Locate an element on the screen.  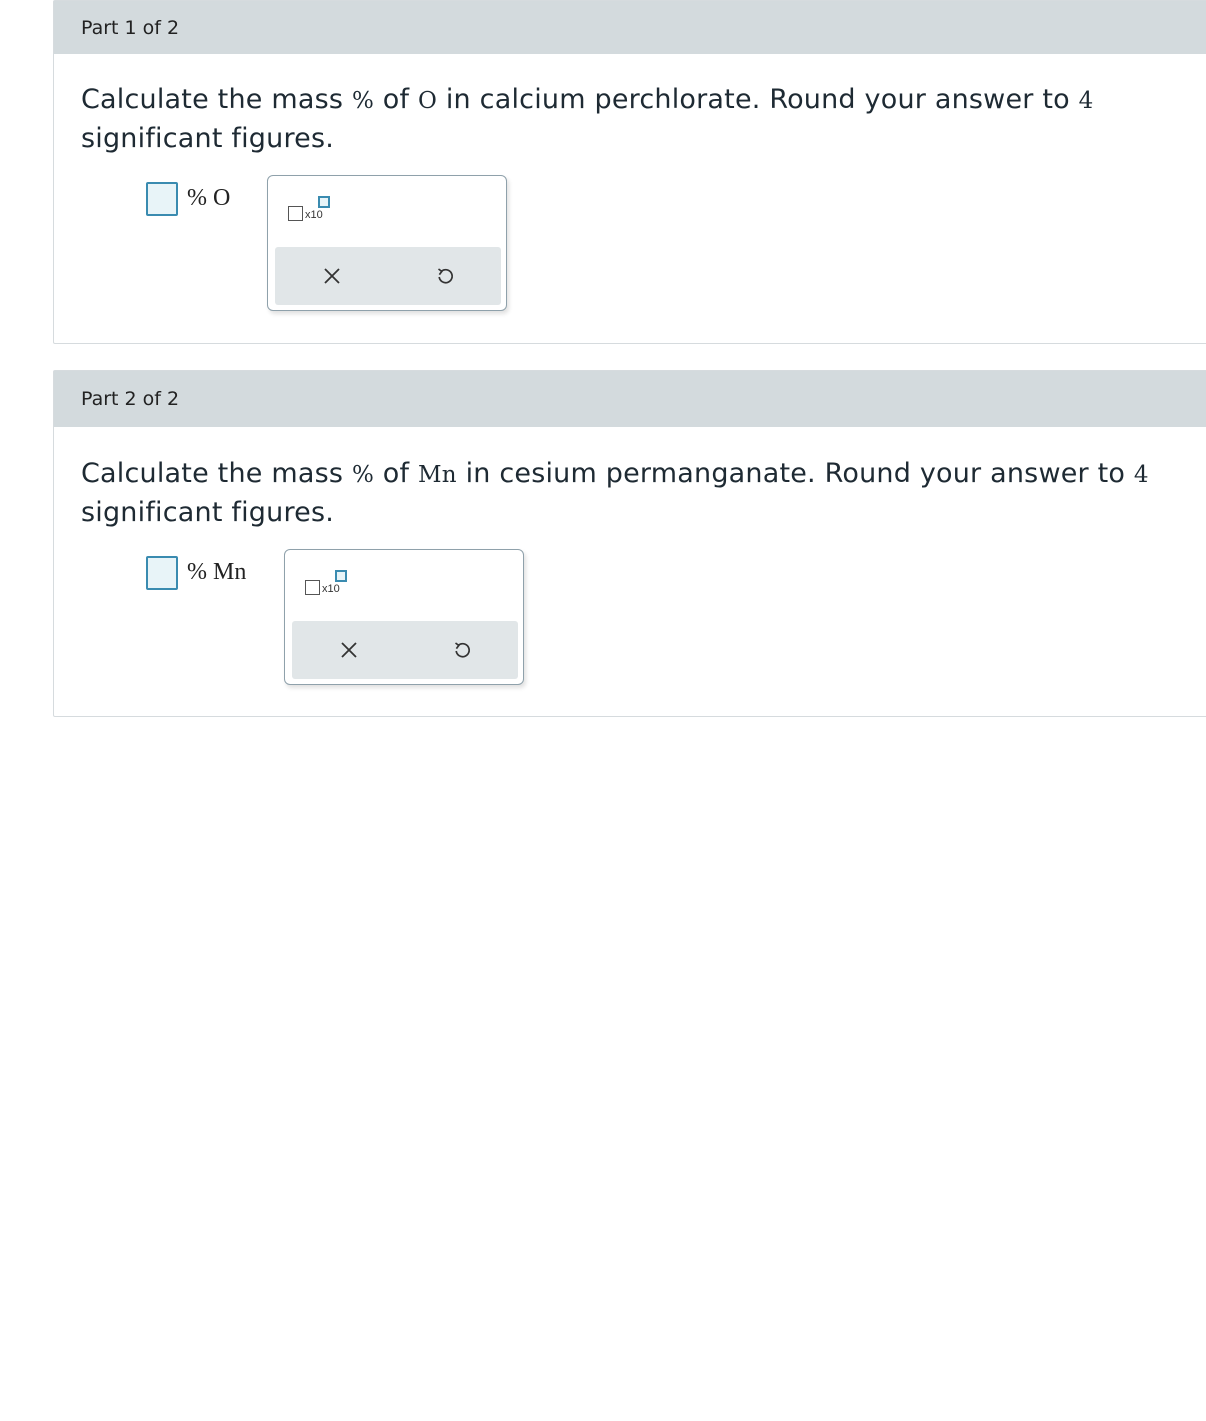
element-symbol: Mn is located at coordinates (437, 475).